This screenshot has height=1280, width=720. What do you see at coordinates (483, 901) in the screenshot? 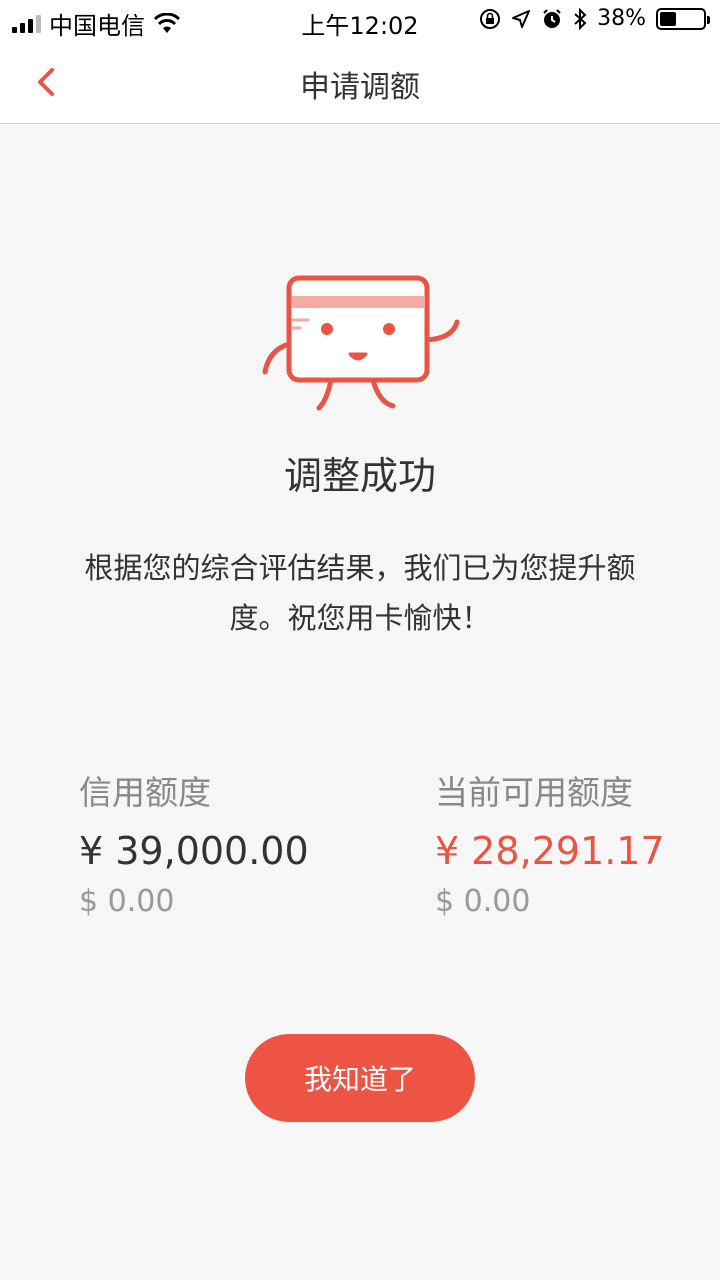
I see `available-limit-usd: $ 0.00` at bounding box center [483, 901].